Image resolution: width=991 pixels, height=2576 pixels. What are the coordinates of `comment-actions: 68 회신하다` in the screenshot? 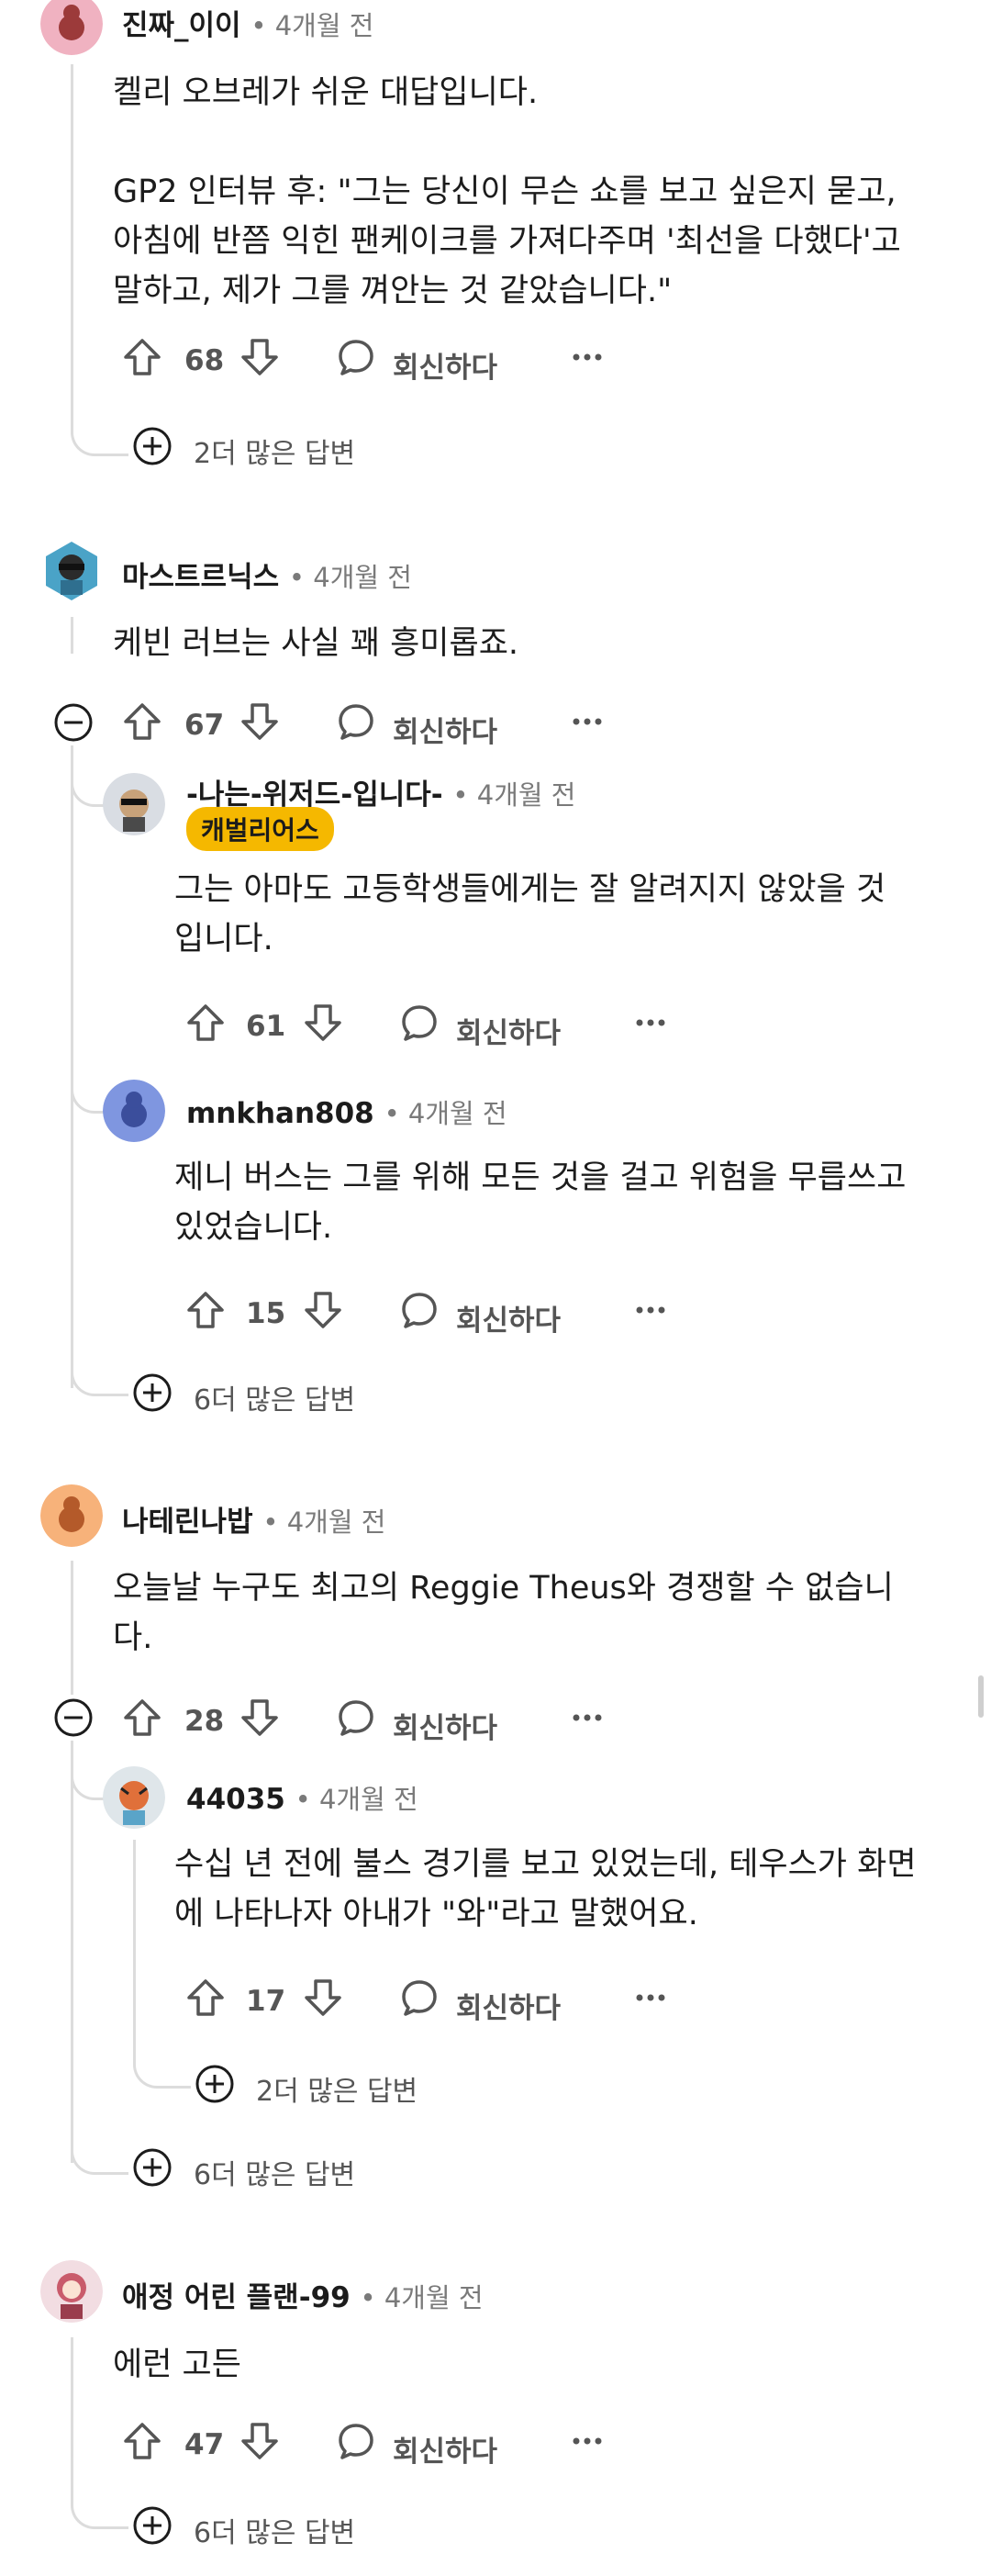 It's located at (379, 364).